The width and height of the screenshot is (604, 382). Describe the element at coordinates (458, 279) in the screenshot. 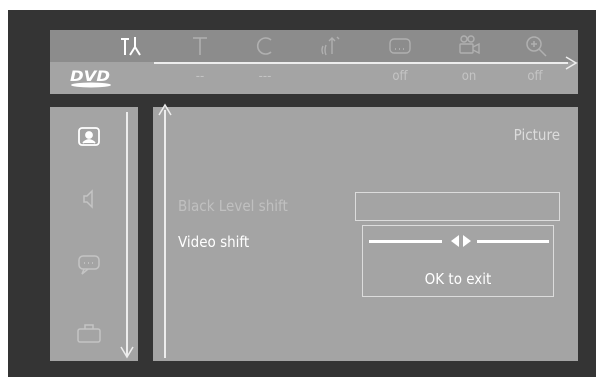

I see `ok-to-exit-hint: OK to exit` at that location.